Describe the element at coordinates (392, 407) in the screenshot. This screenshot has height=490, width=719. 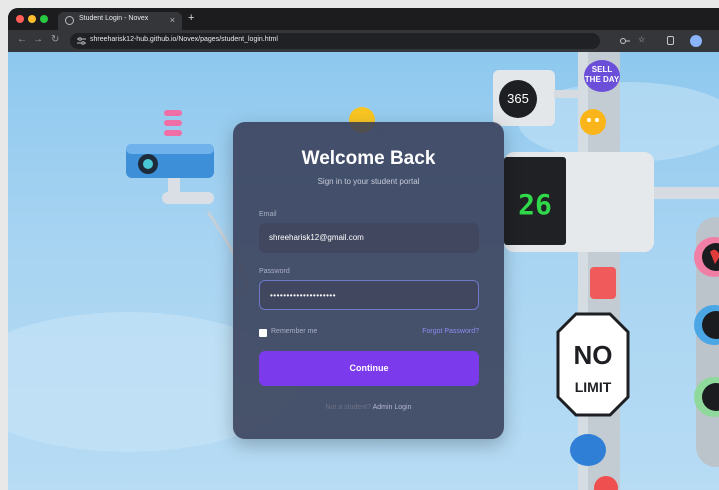
I see `admin-login-link: Admin Login` at that location.